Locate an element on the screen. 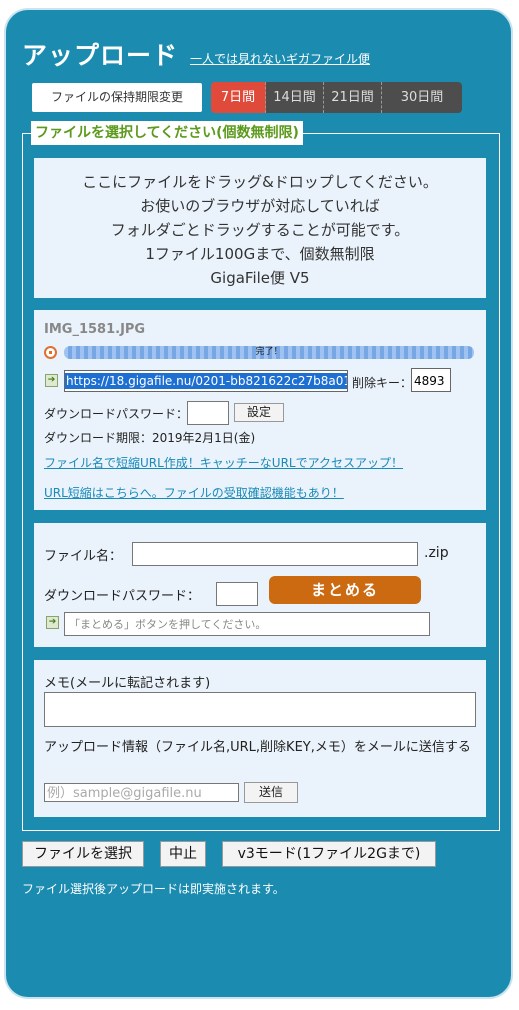 Image resolution: width=519 pixels, height=1010 pixels. matomeru-button: まとめる is located at coordinates (345, 590).